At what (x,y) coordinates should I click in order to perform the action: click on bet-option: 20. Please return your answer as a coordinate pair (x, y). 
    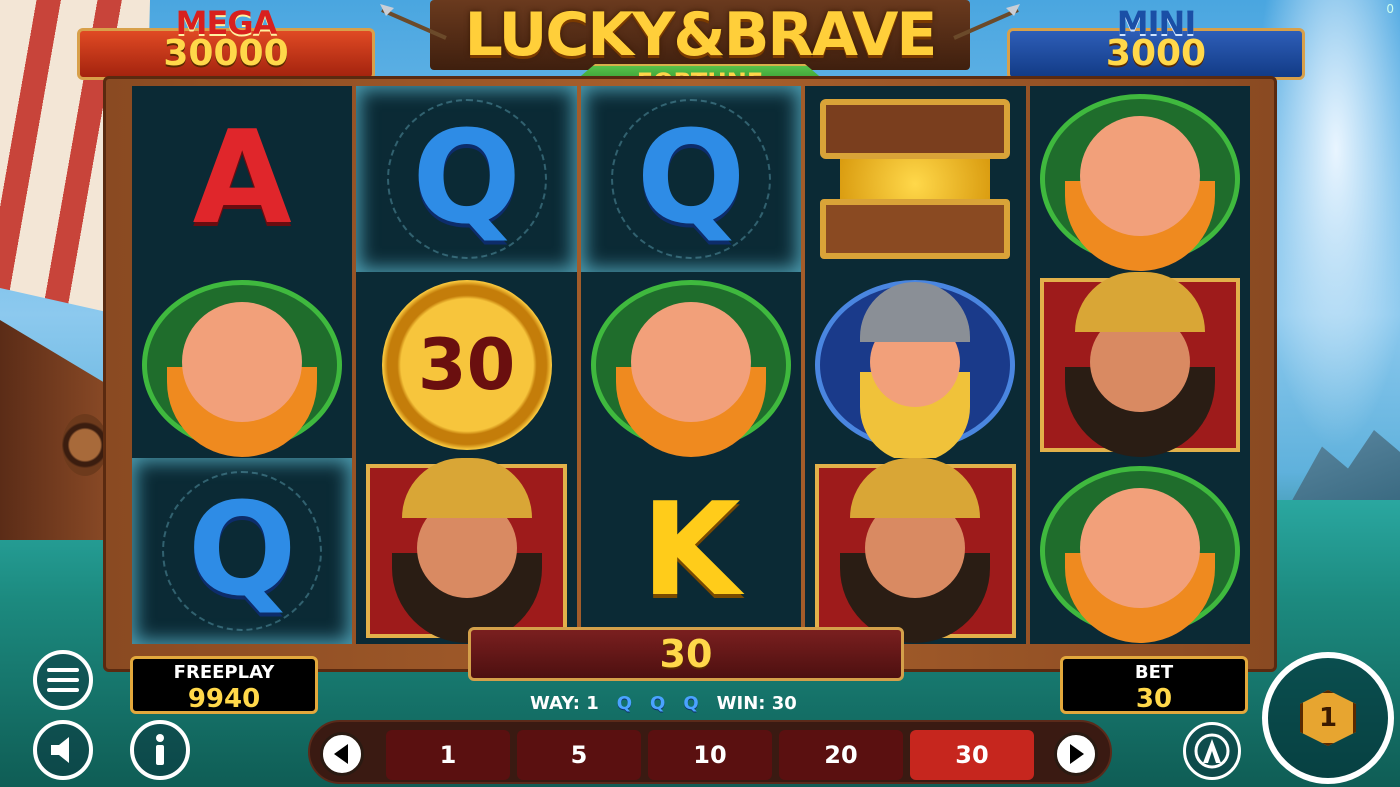
    Looking at the image, I should click on (841, 755).